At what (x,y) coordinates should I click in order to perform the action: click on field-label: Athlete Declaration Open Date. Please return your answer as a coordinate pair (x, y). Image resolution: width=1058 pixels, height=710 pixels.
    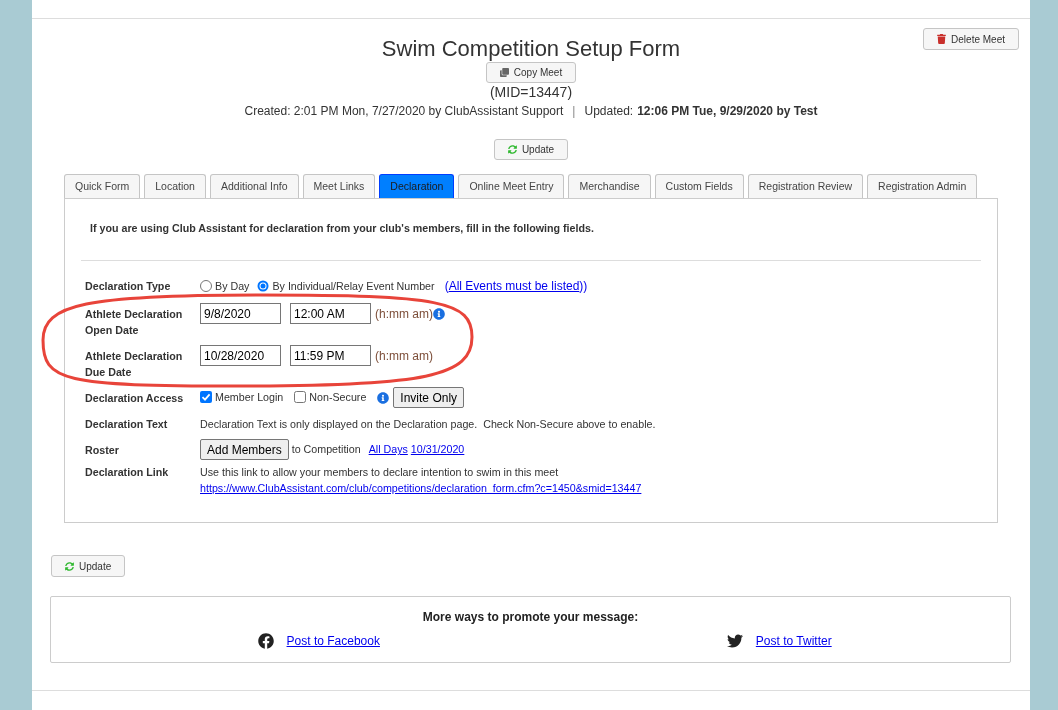
    Looking at the image, I should click on (134, 322).